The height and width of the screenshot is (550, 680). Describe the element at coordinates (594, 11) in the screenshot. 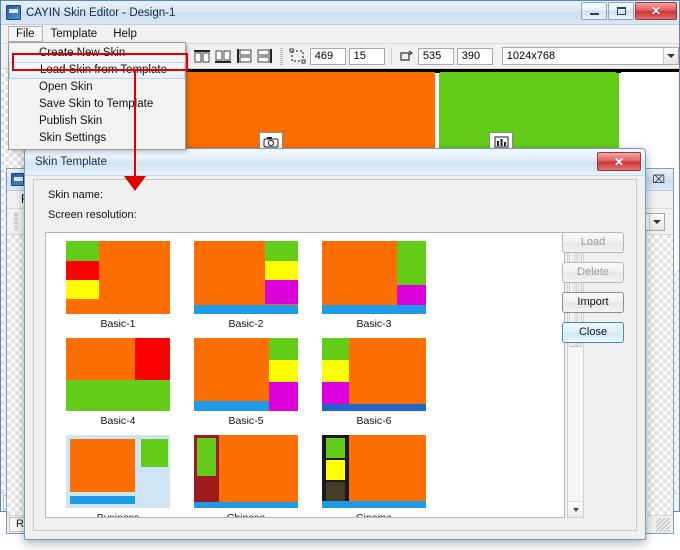

I see `minimize-button` at that location.